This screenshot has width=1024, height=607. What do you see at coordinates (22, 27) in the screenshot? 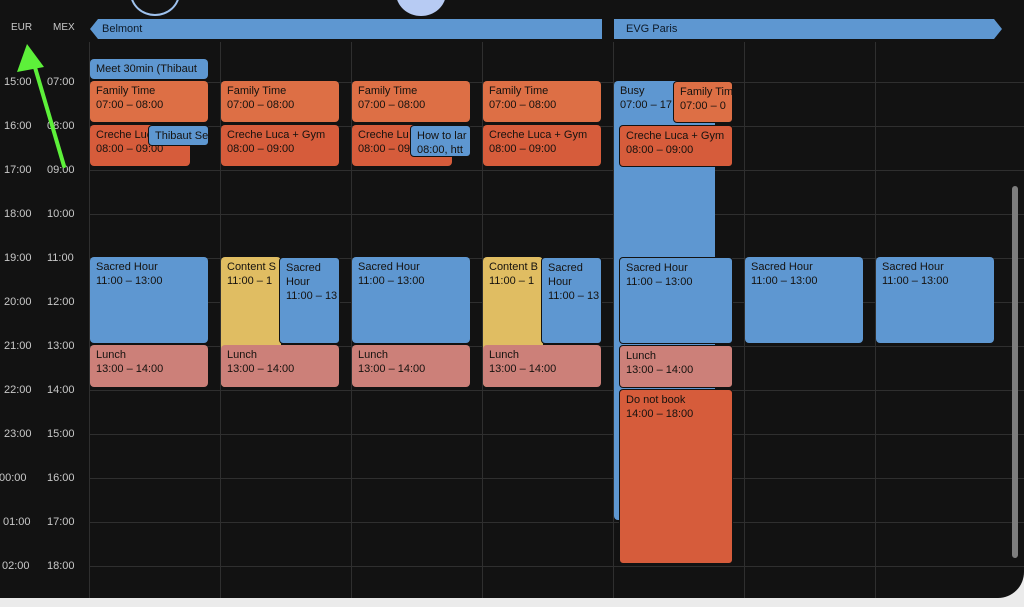
I see `timezone-label-primary: EUR` at bounding box center [22, 27].